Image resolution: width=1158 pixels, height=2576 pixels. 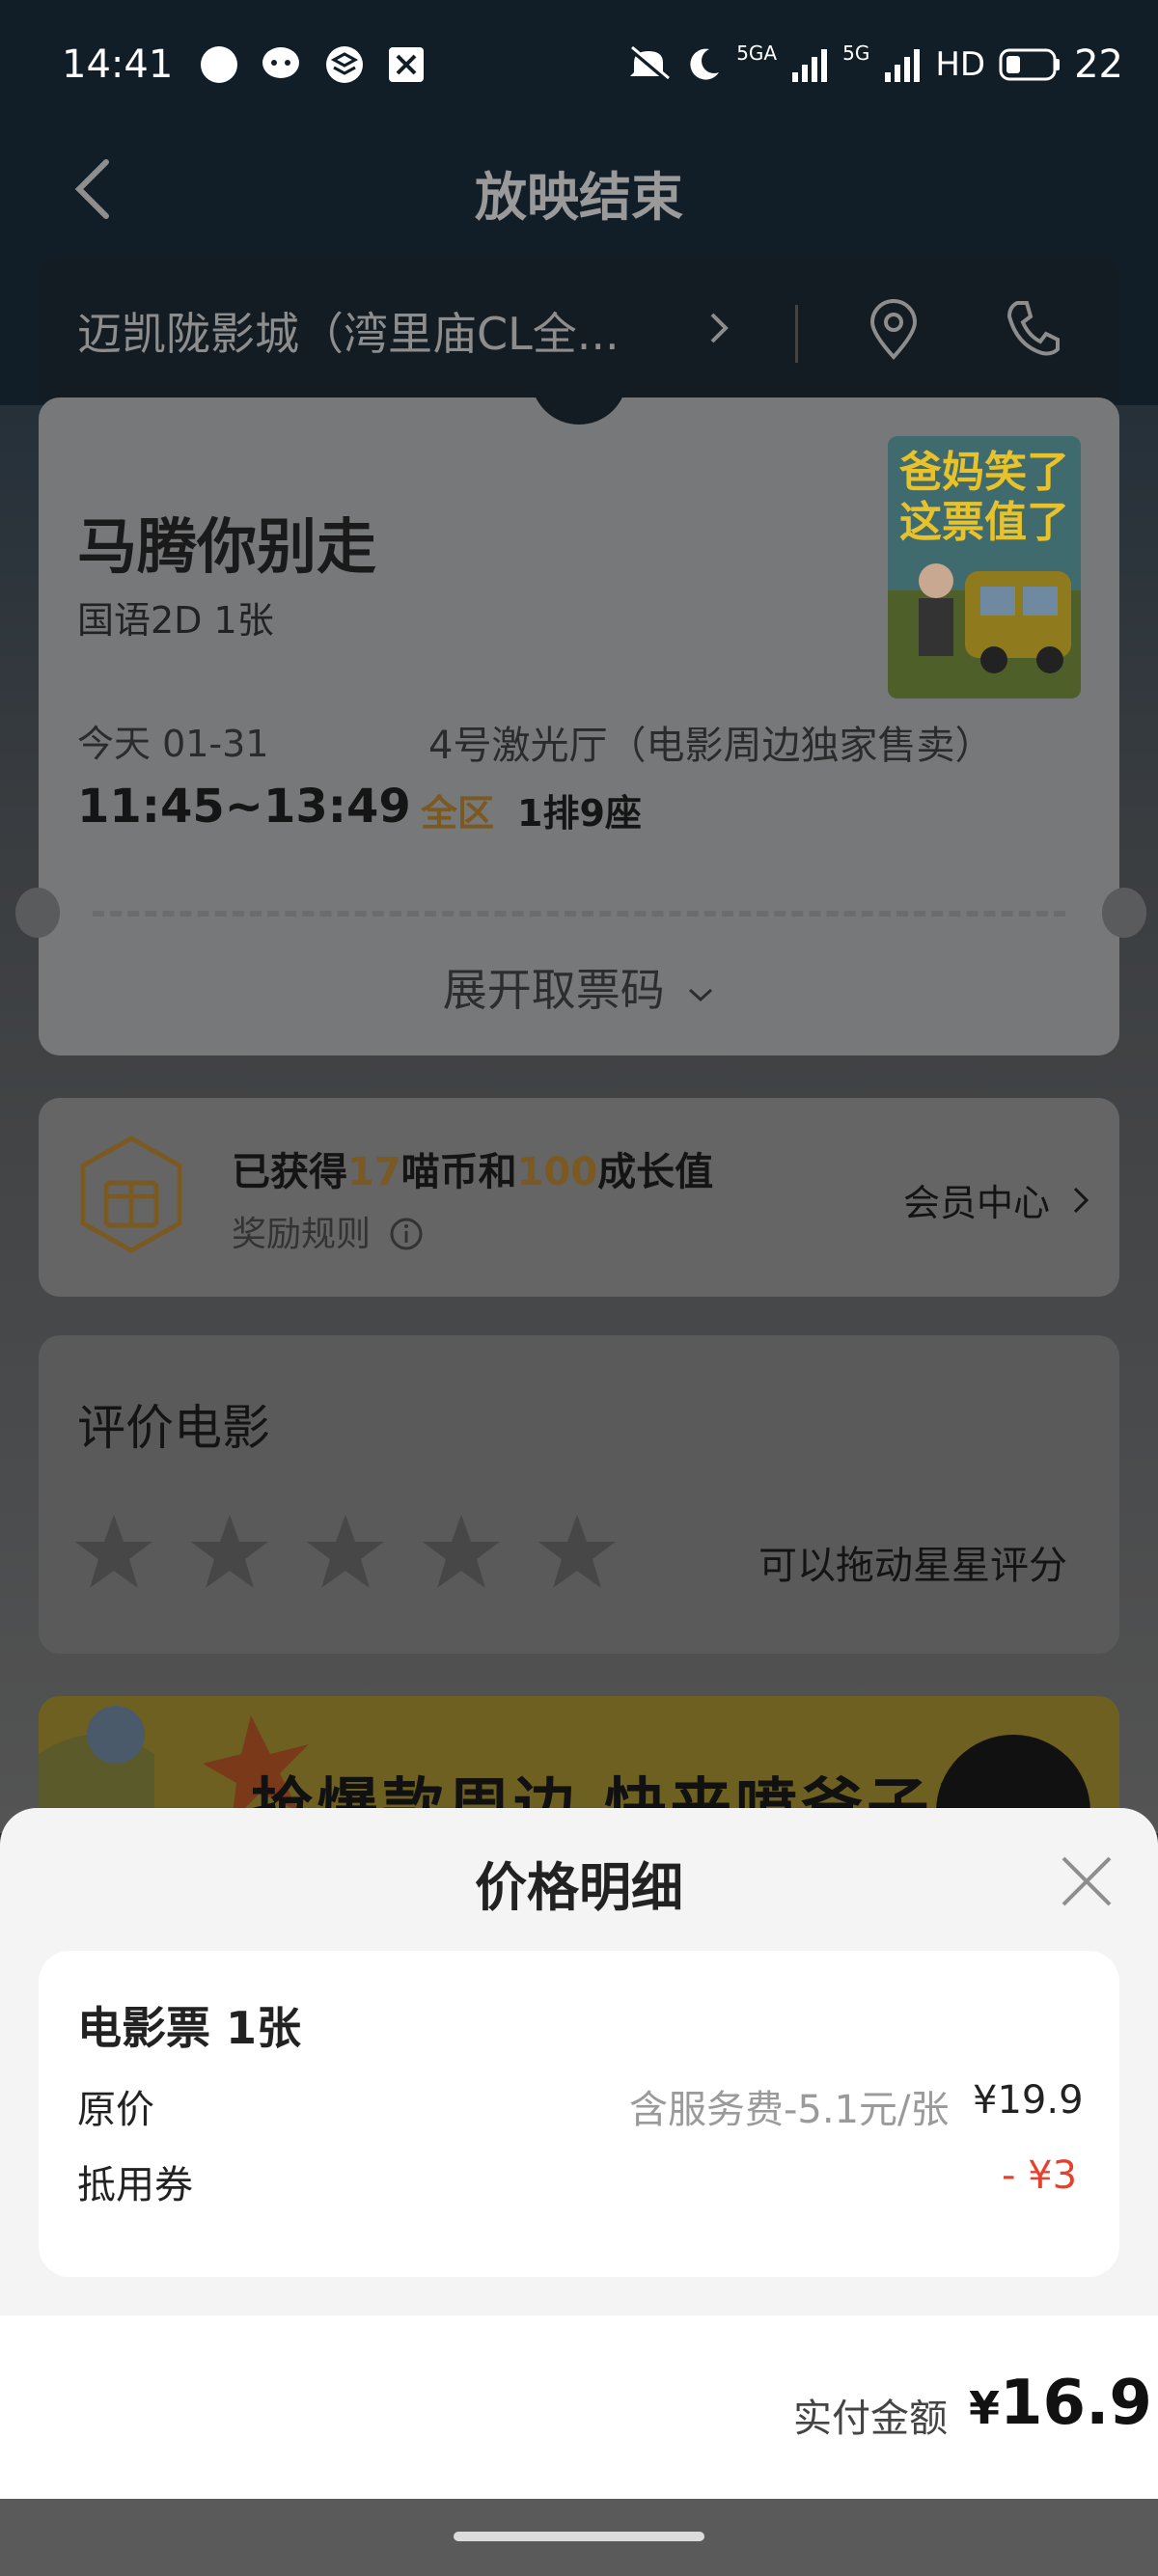 What do you see at coordinates (579, 1495) in the screenshot?
I see `rating-card` at bounding box center [579, 1495].